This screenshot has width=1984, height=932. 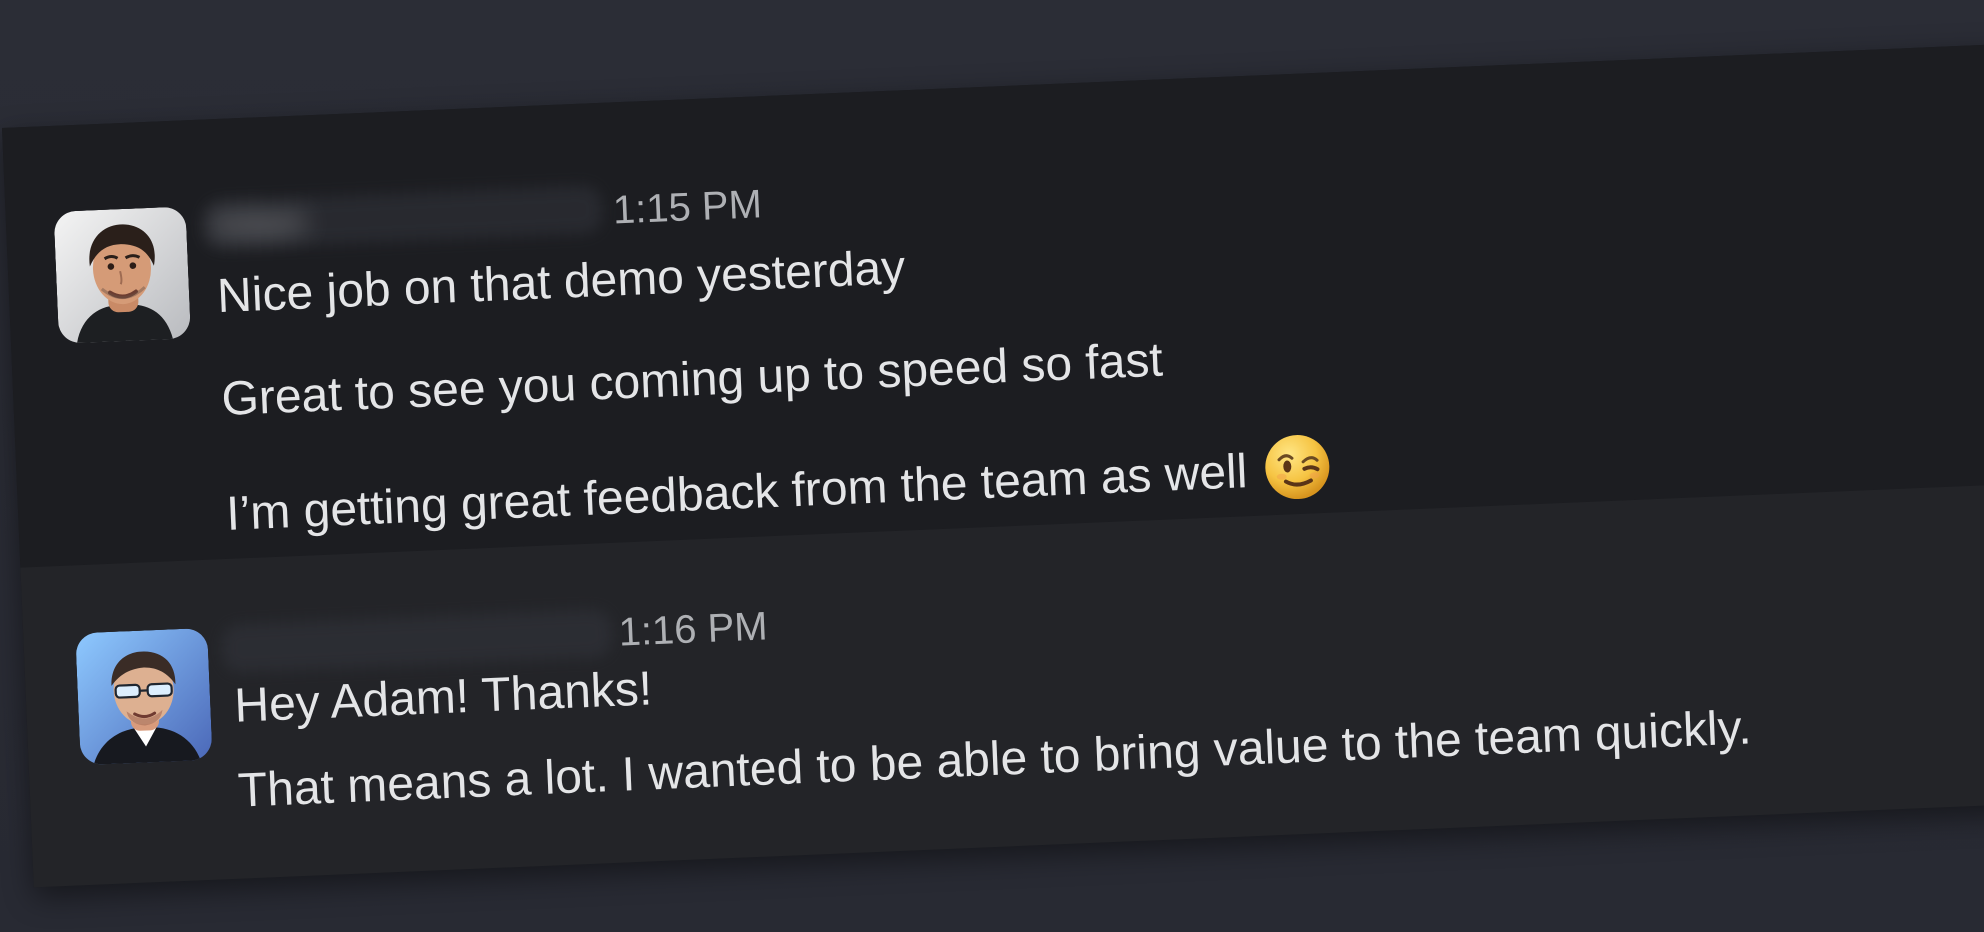 I want to click on message-timestamp: 1:16 PM, so click(x=693, y=629).